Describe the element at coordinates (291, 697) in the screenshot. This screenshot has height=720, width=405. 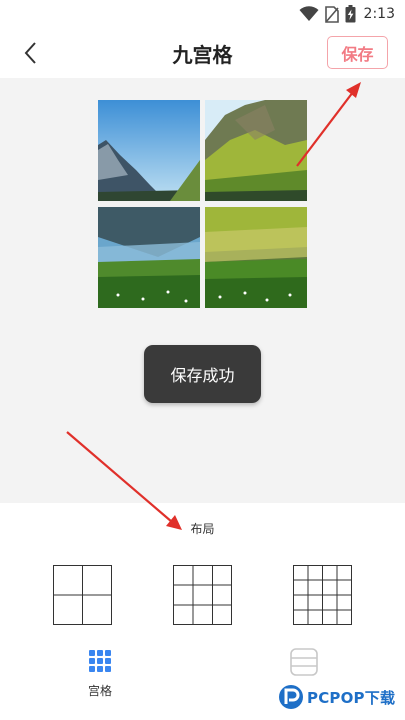
I see `pcpop-logo-icon` at that location.